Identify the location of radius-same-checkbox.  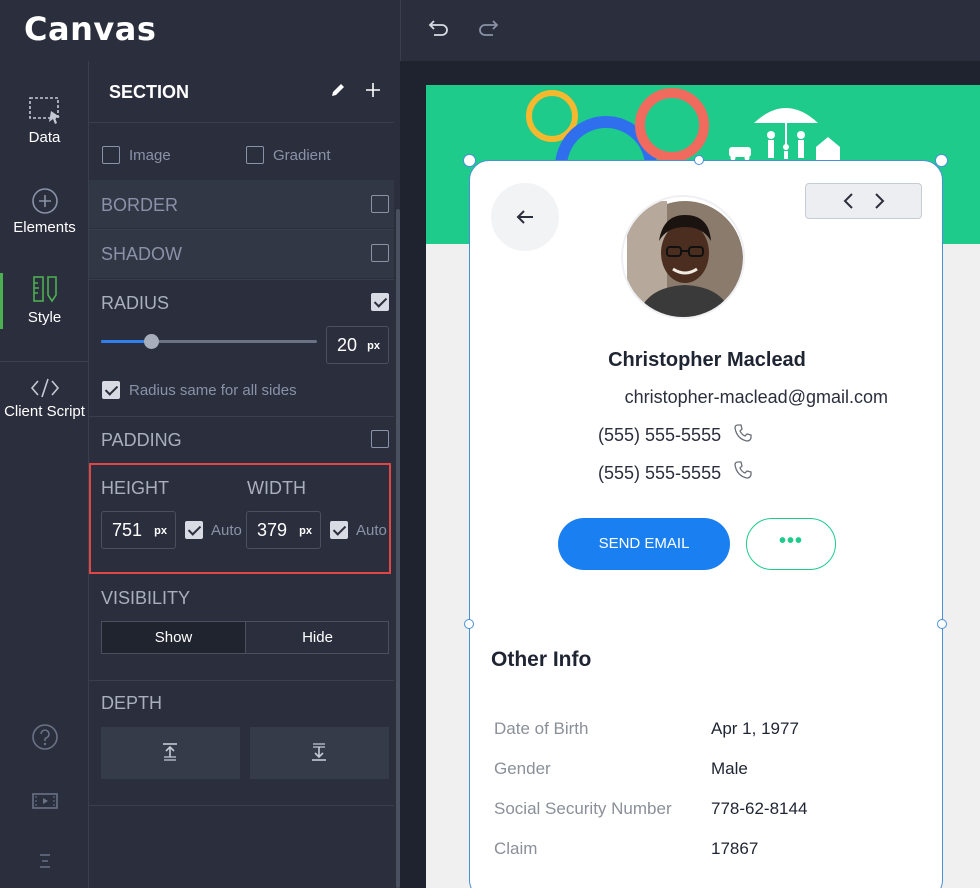
(111, 390).